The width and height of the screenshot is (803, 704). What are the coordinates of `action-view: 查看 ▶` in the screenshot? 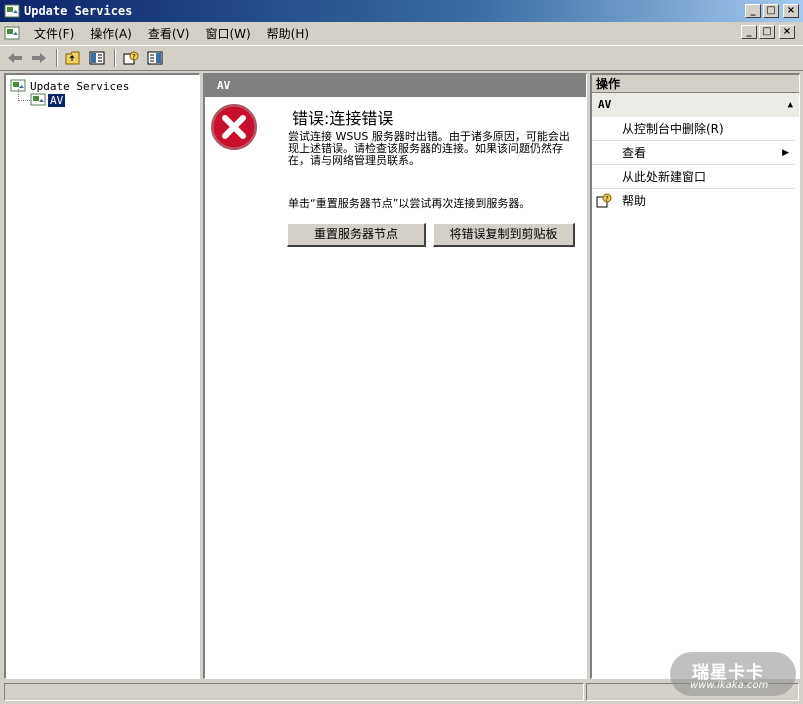 It's located at (693, 153).